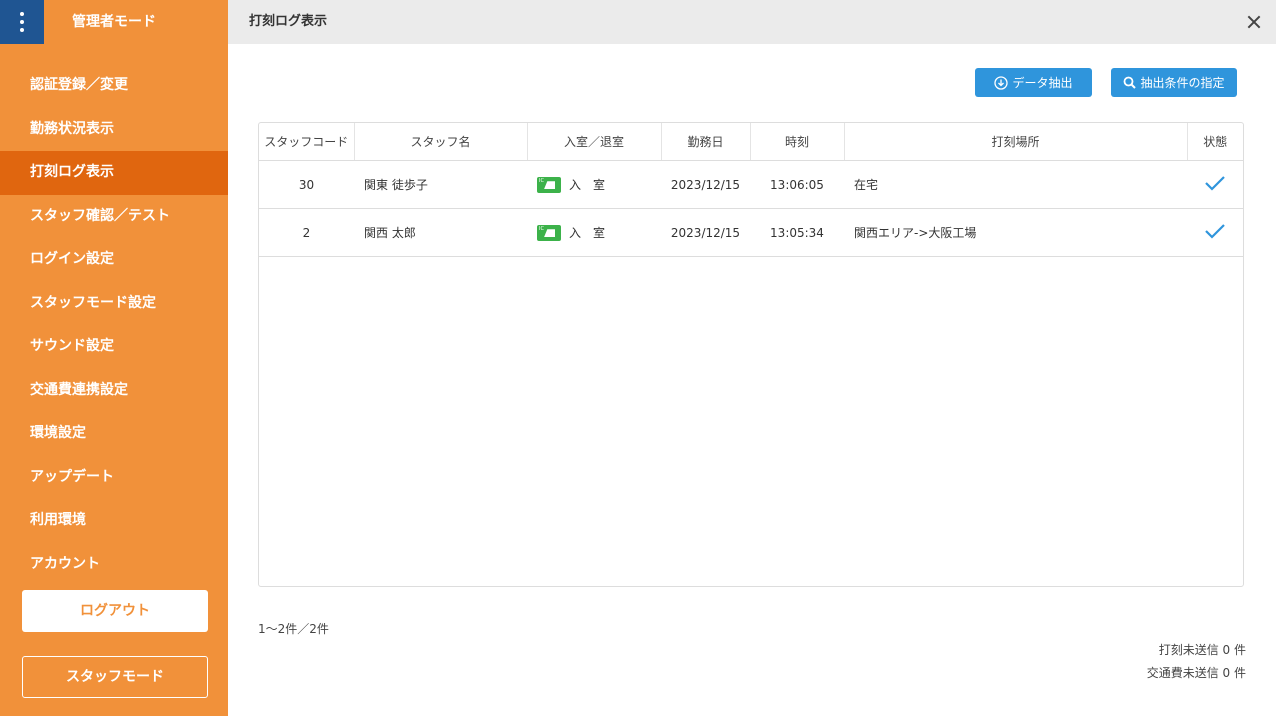 The width and height of the screenshot is (1276, 716). What do you see at coordinates (114, 521) in the screenshot?
I see `sidebar-item-usage-environment: 利用環境` at bounding box center [114, 521].